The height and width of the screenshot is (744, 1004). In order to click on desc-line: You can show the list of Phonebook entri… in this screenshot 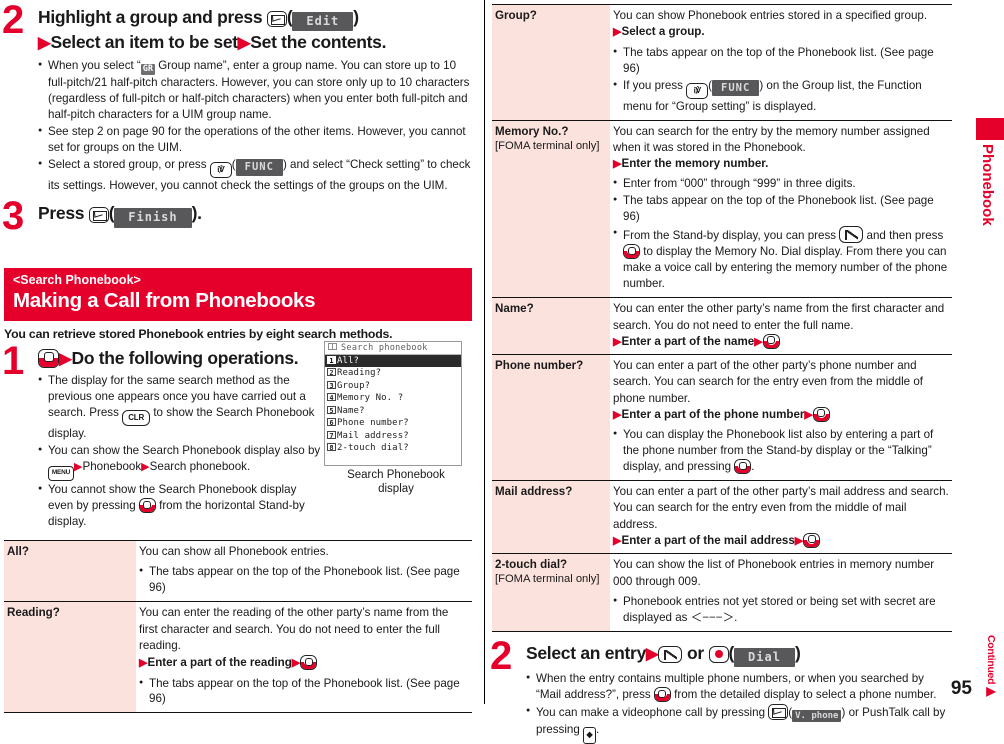, I will do `click(774, 573)`.